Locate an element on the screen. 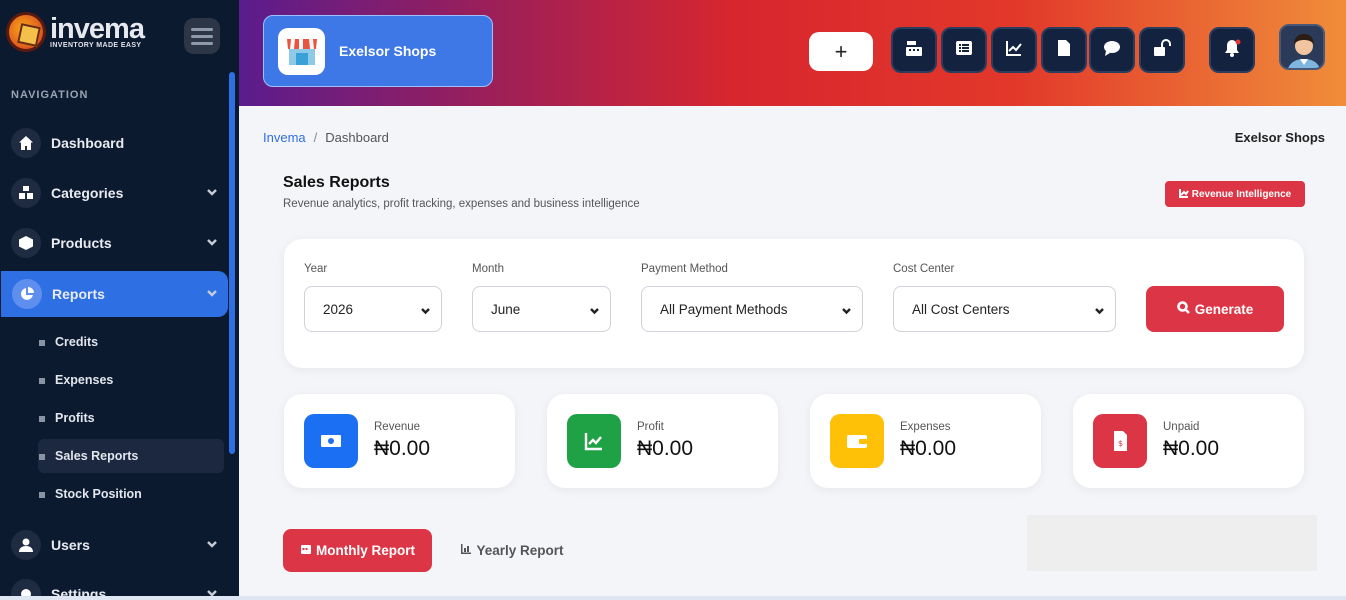 This screenshot has width=1346, height=600. list-icon is located at coordinates (964, 50).